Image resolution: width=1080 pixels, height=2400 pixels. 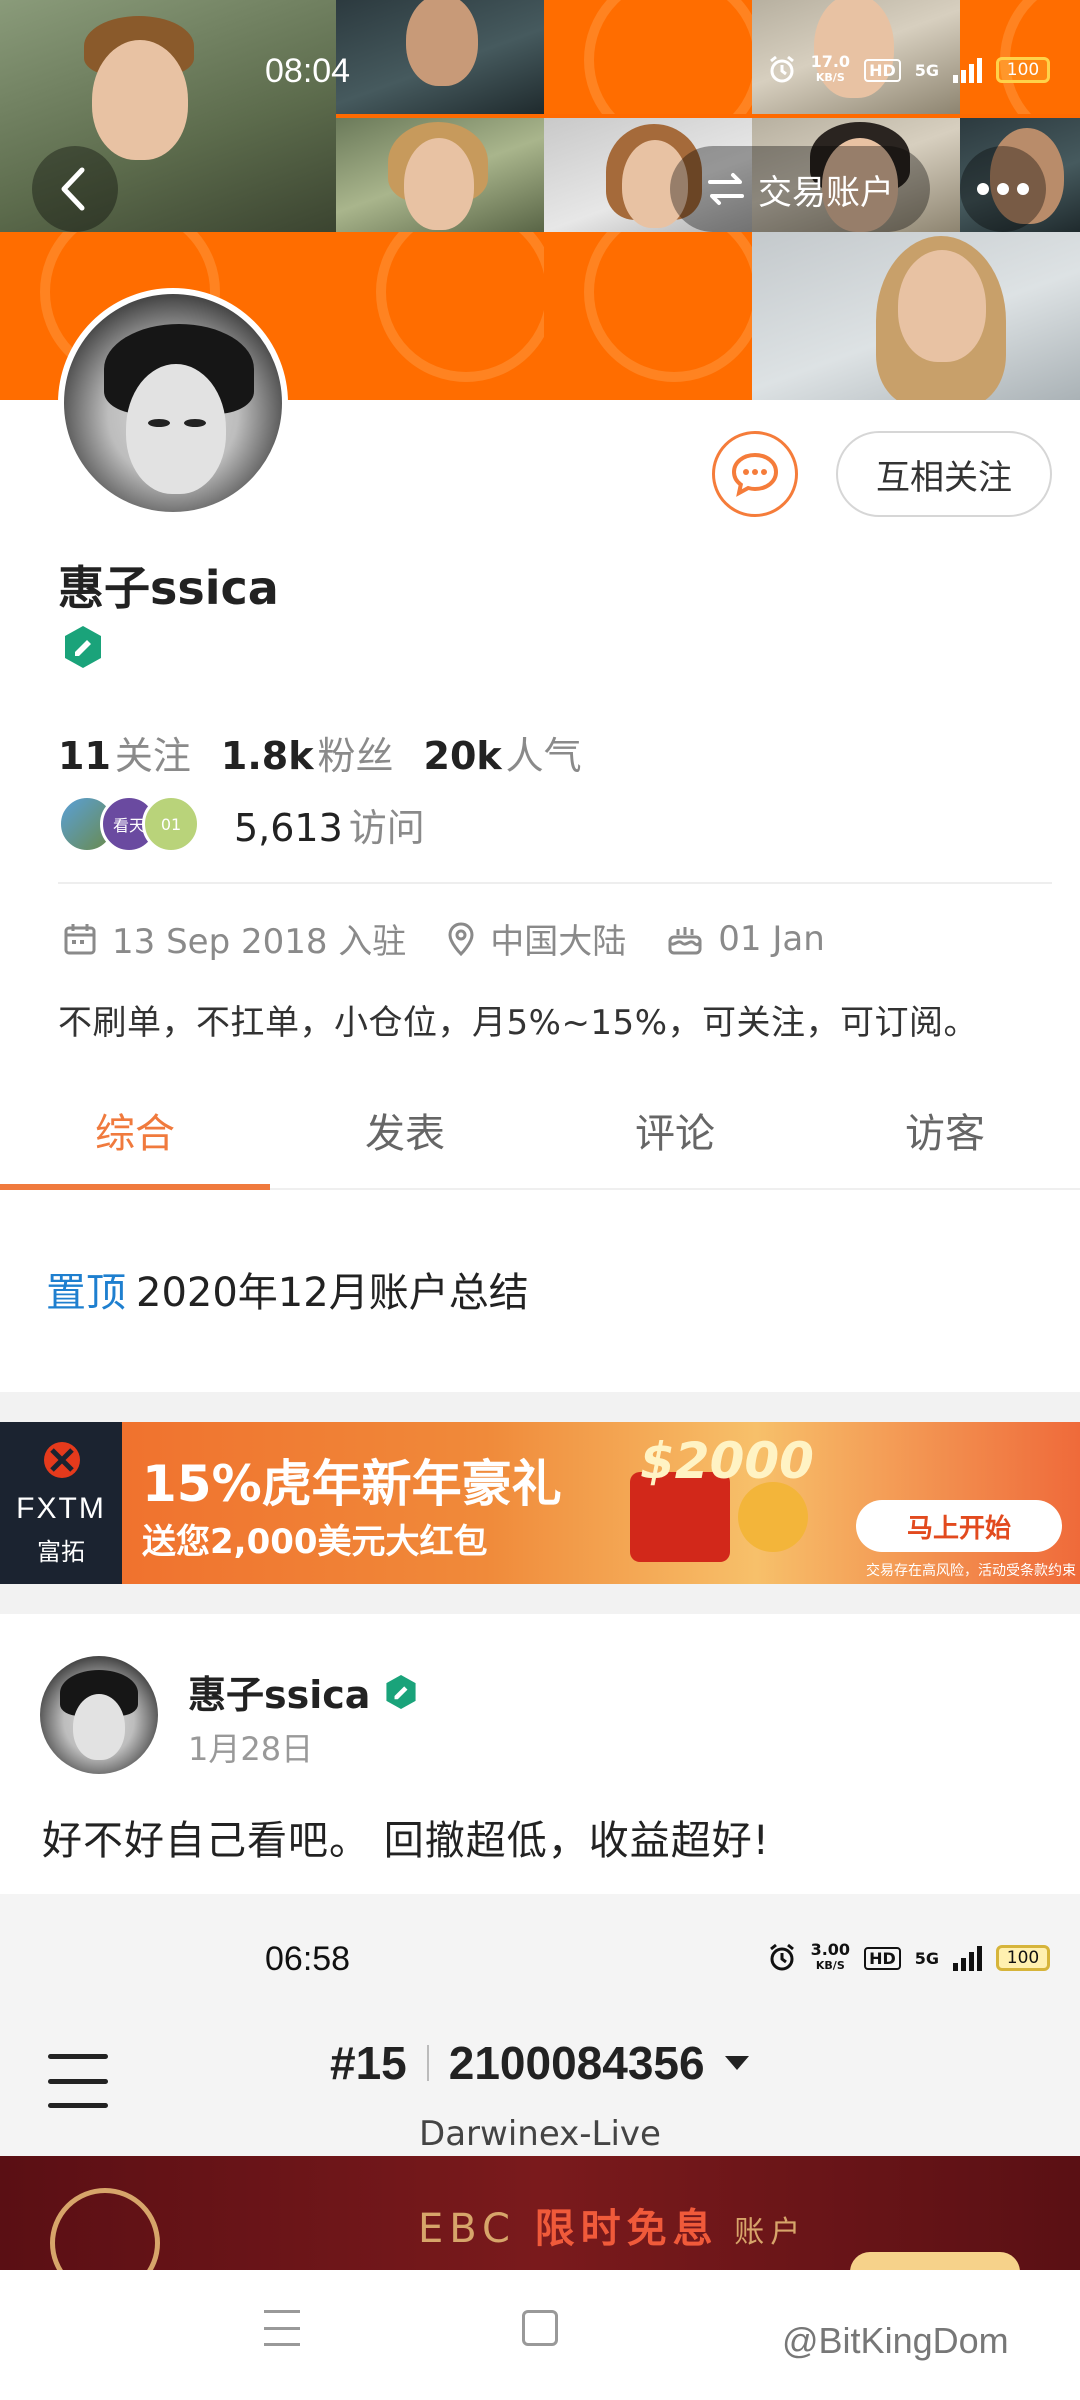 I want to click on embedded-status-time: 06:58, so click(x=308, y=1959).